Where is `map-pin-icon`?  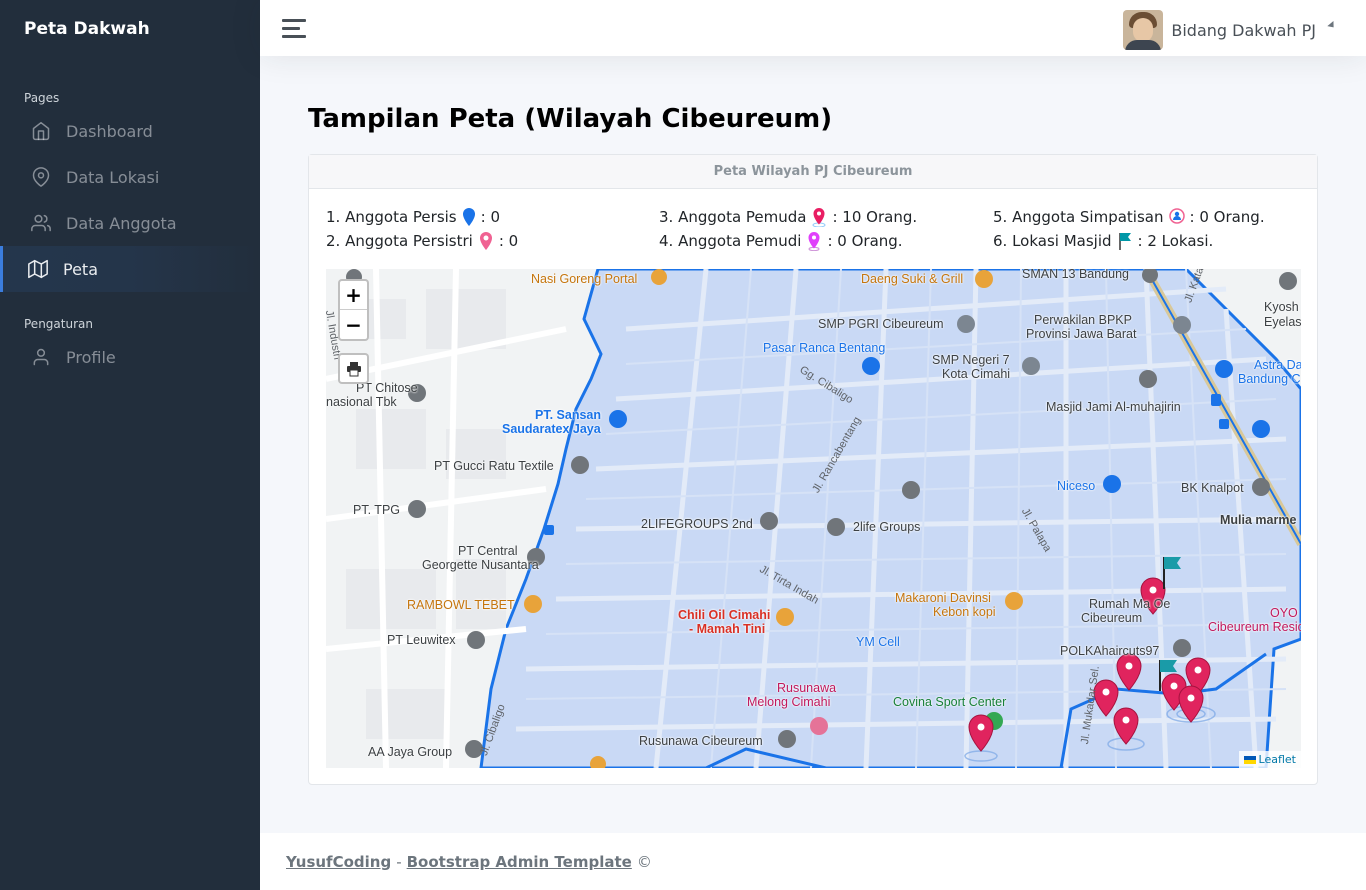
map-pin-icon is located at coordinates (41, 177).